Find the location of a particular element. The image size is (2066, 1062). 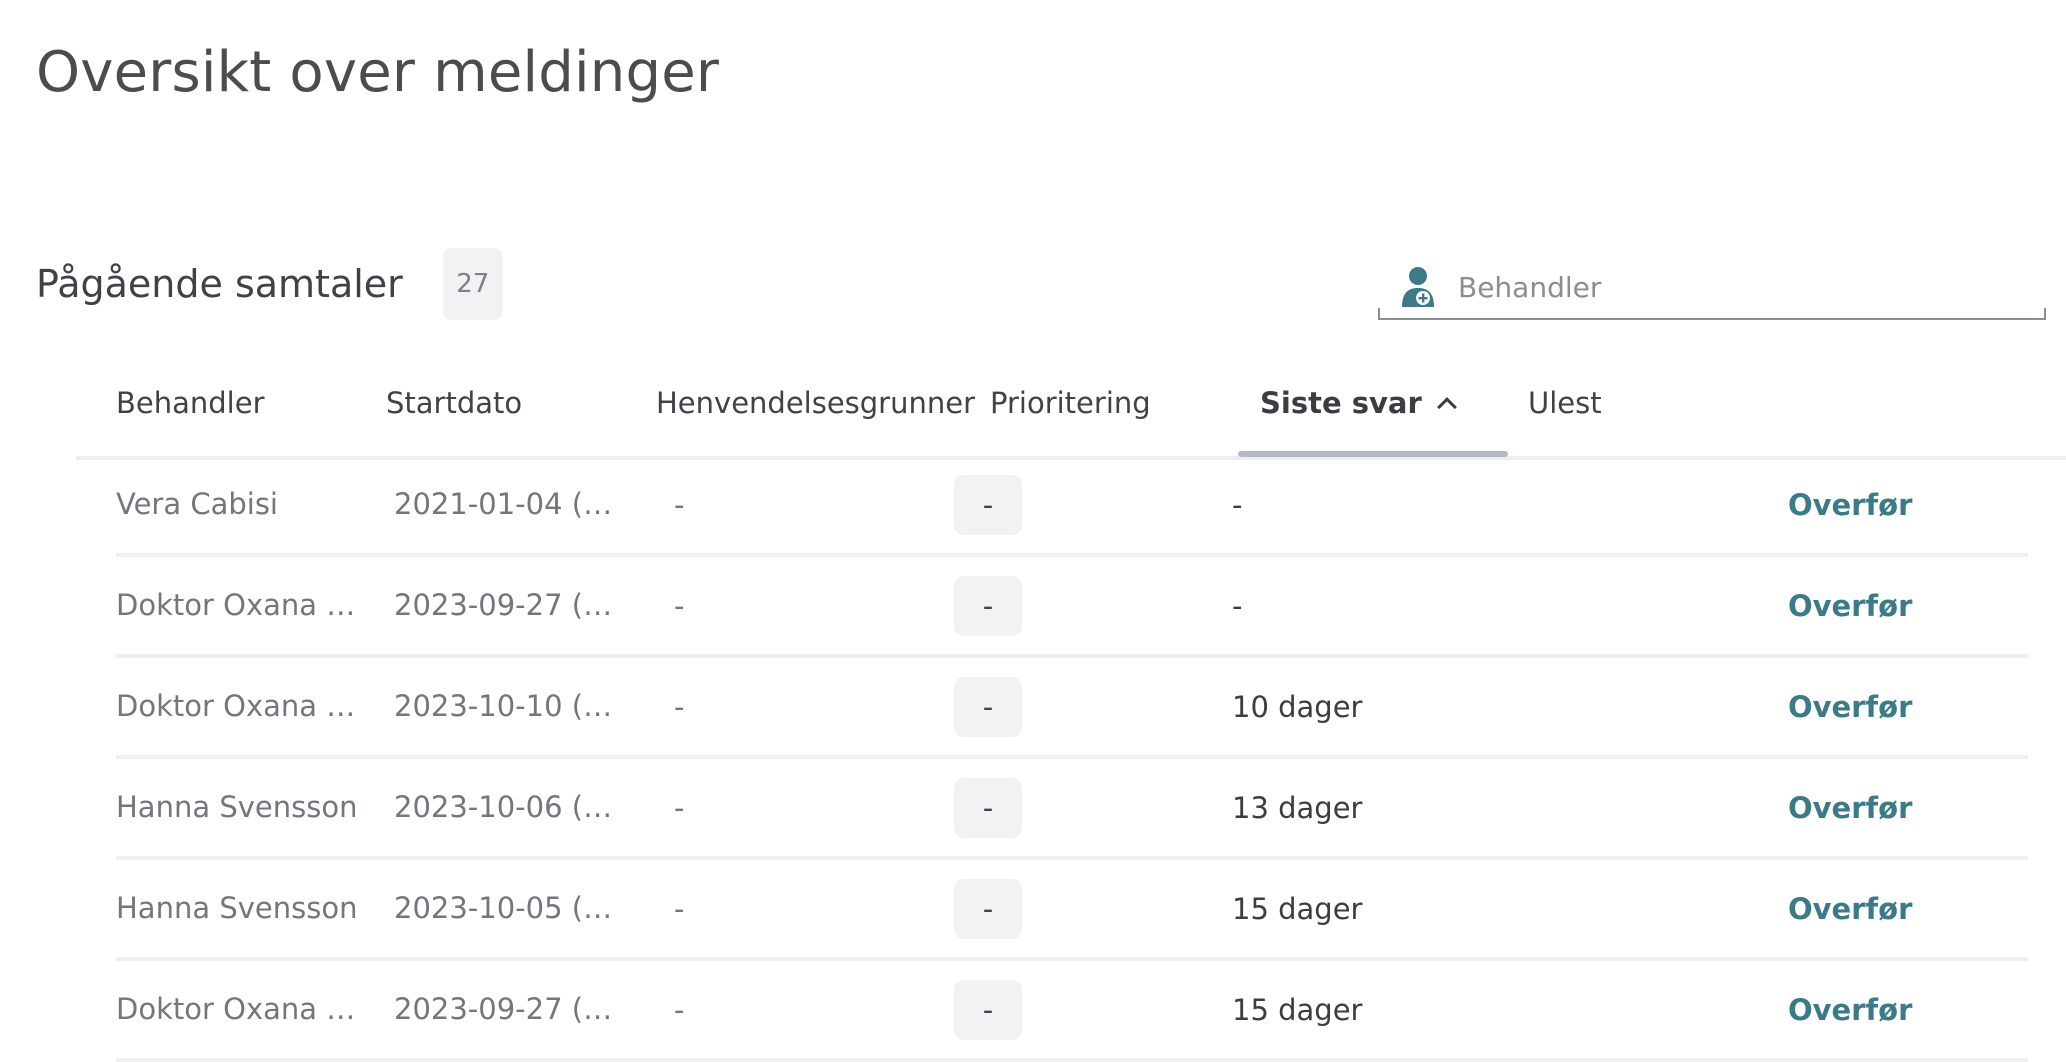

column-header-siste-svar: Siste svar is located at coordinates (1358, 403).